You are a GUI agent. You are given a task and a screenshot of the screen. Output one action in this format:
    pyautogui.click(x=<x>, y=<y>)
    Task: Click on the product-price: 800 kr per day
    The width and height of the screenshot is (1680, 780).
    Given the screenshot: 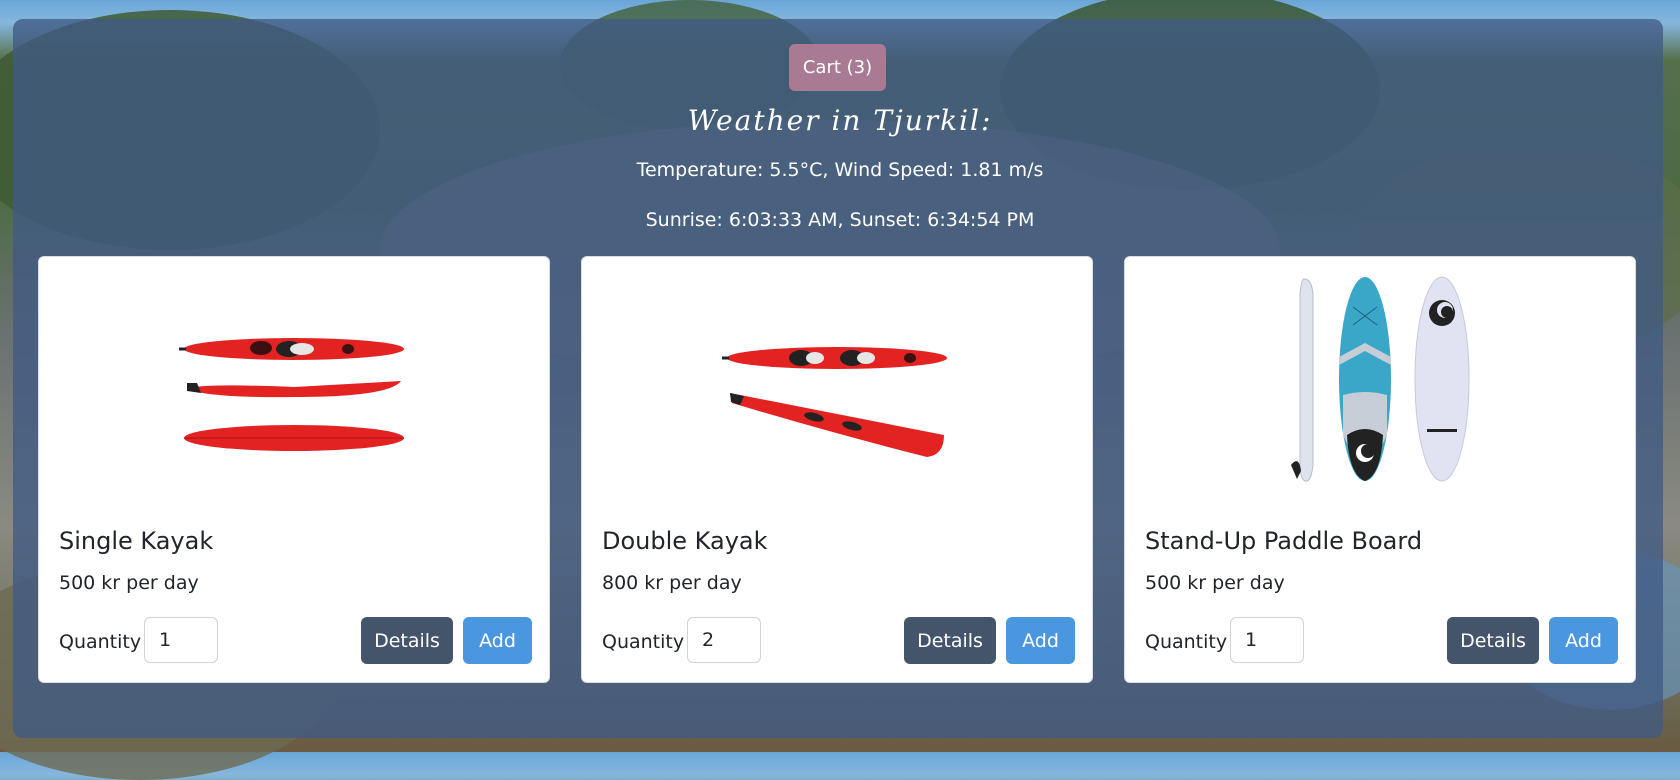 What is the action you would take?
    pyautogui.click(x=672, y=583)
    